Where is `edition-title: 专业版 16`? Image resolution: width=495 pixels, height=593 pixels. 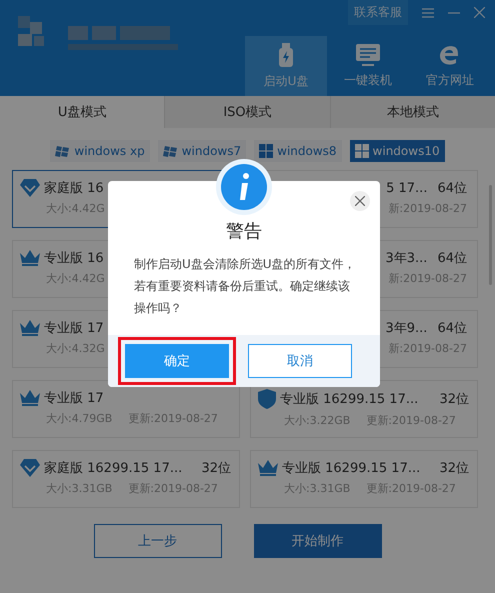 edition-title: 专业版 16 is located at coordinates (74, 258).